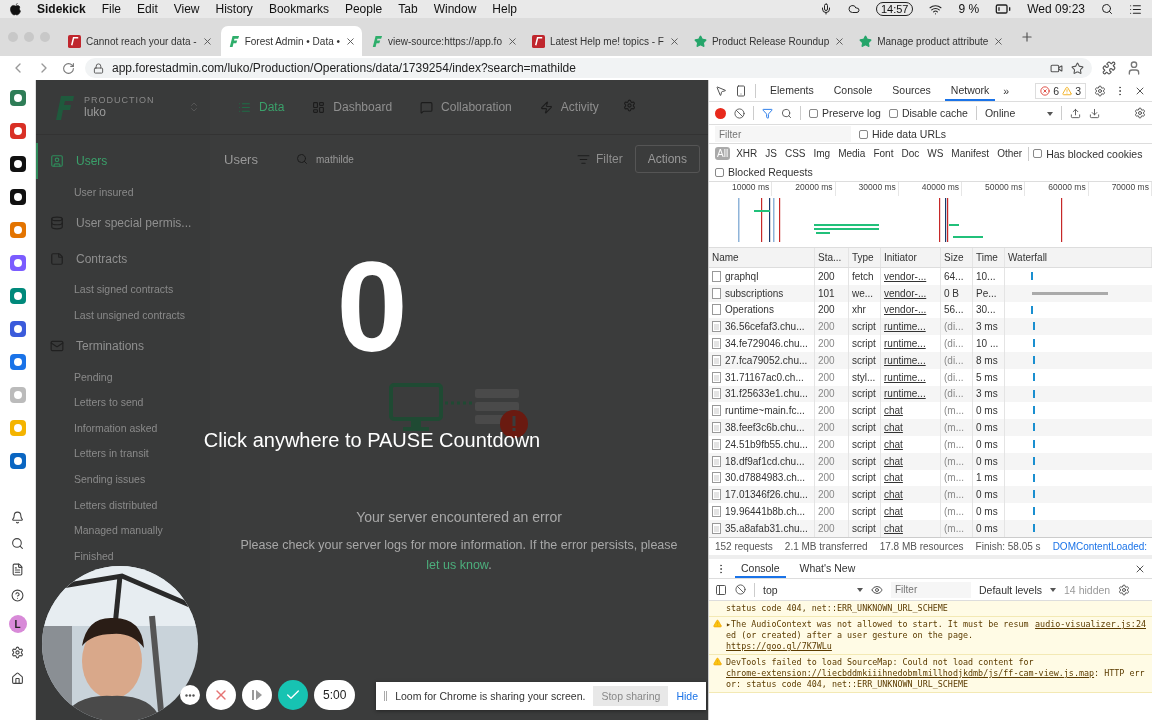  Describe the element at coordinates (687, 696) in the screenshot. I see `hide-button: Hide` at that location.